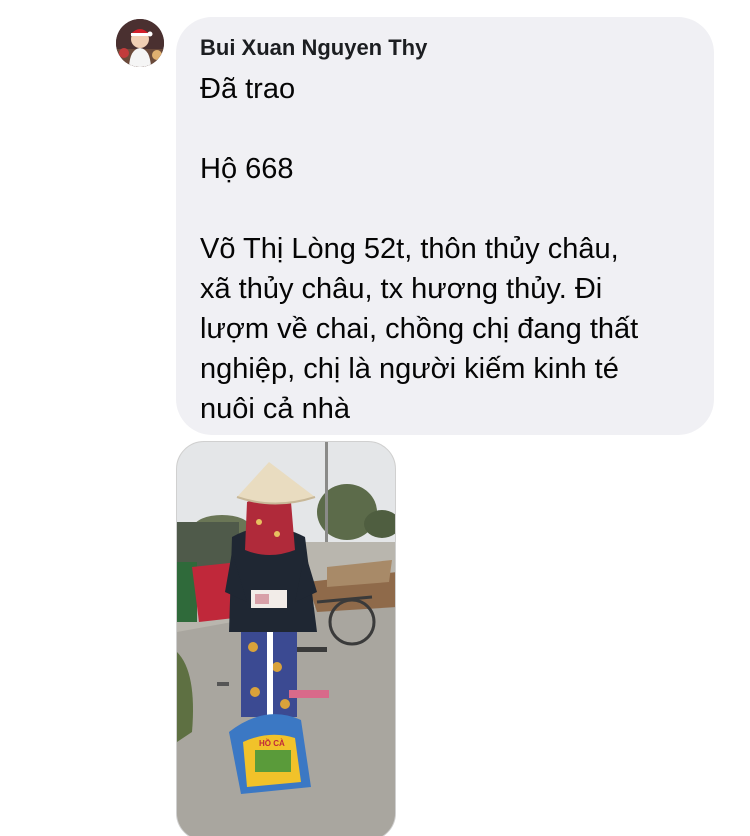  I want to click on message-line: Võ Thị Lòng 52t, thôn thủy châu,, so click(409, 249).